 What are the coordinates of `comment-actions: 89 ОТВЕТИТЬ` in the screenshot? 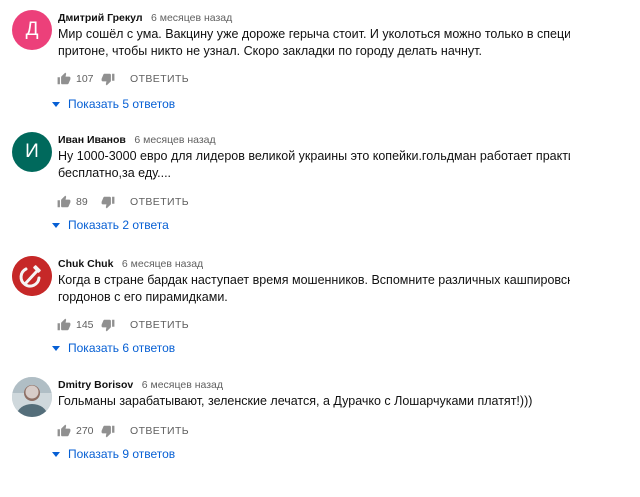 It's located at (122, 202).